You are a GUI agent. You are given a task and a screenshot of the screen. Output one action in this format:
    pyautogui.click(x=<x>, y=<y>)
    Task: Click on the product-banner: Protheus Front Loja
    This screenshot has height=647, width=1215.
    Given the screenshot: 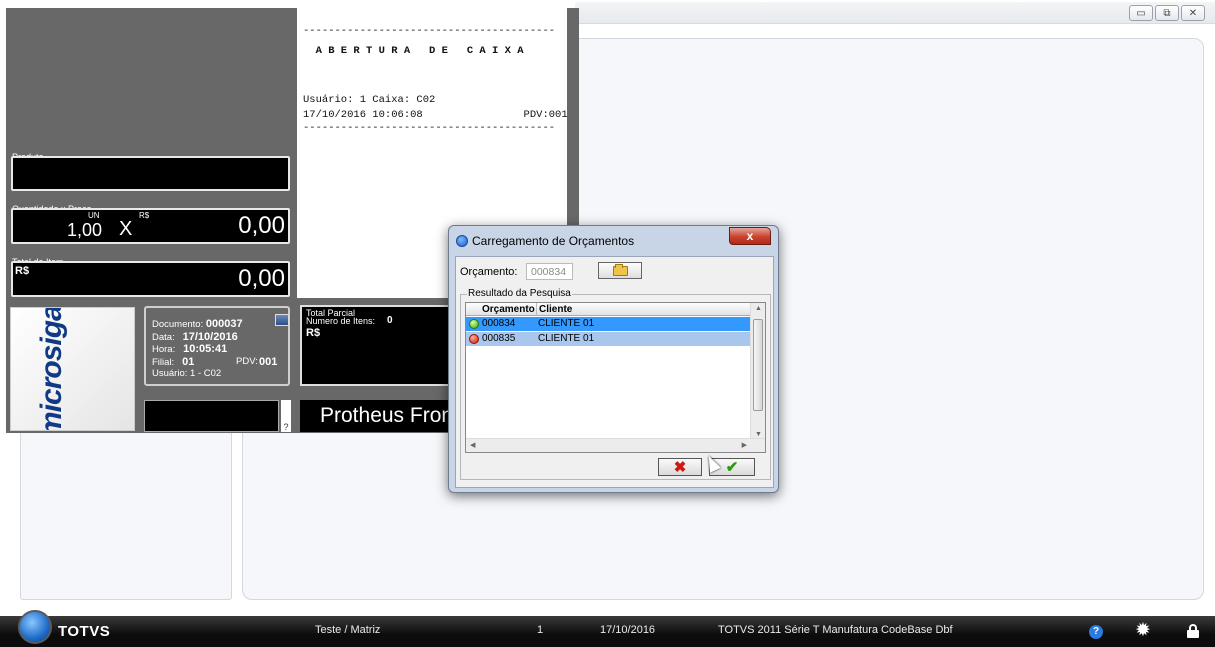 What is the action you would take?
    pyautogui.click(x=377, y=416)
    